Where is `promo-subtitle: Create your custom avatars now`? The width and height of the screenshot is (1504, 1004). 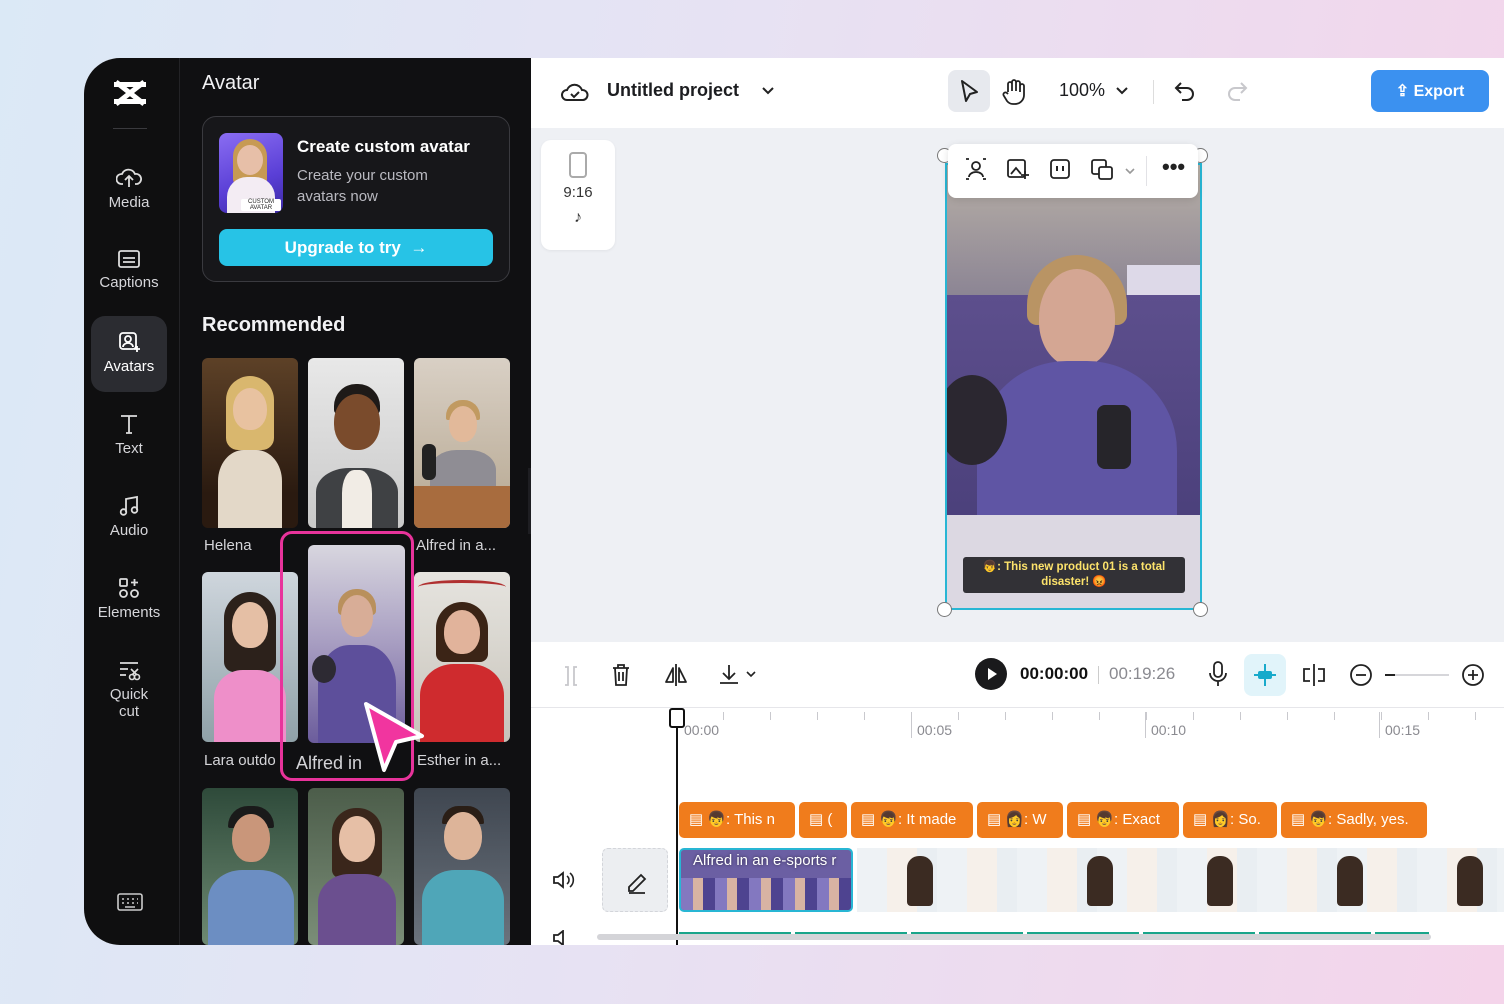 promo-subtitle: Create your custom avatars now is located at coordinates (362, 186).